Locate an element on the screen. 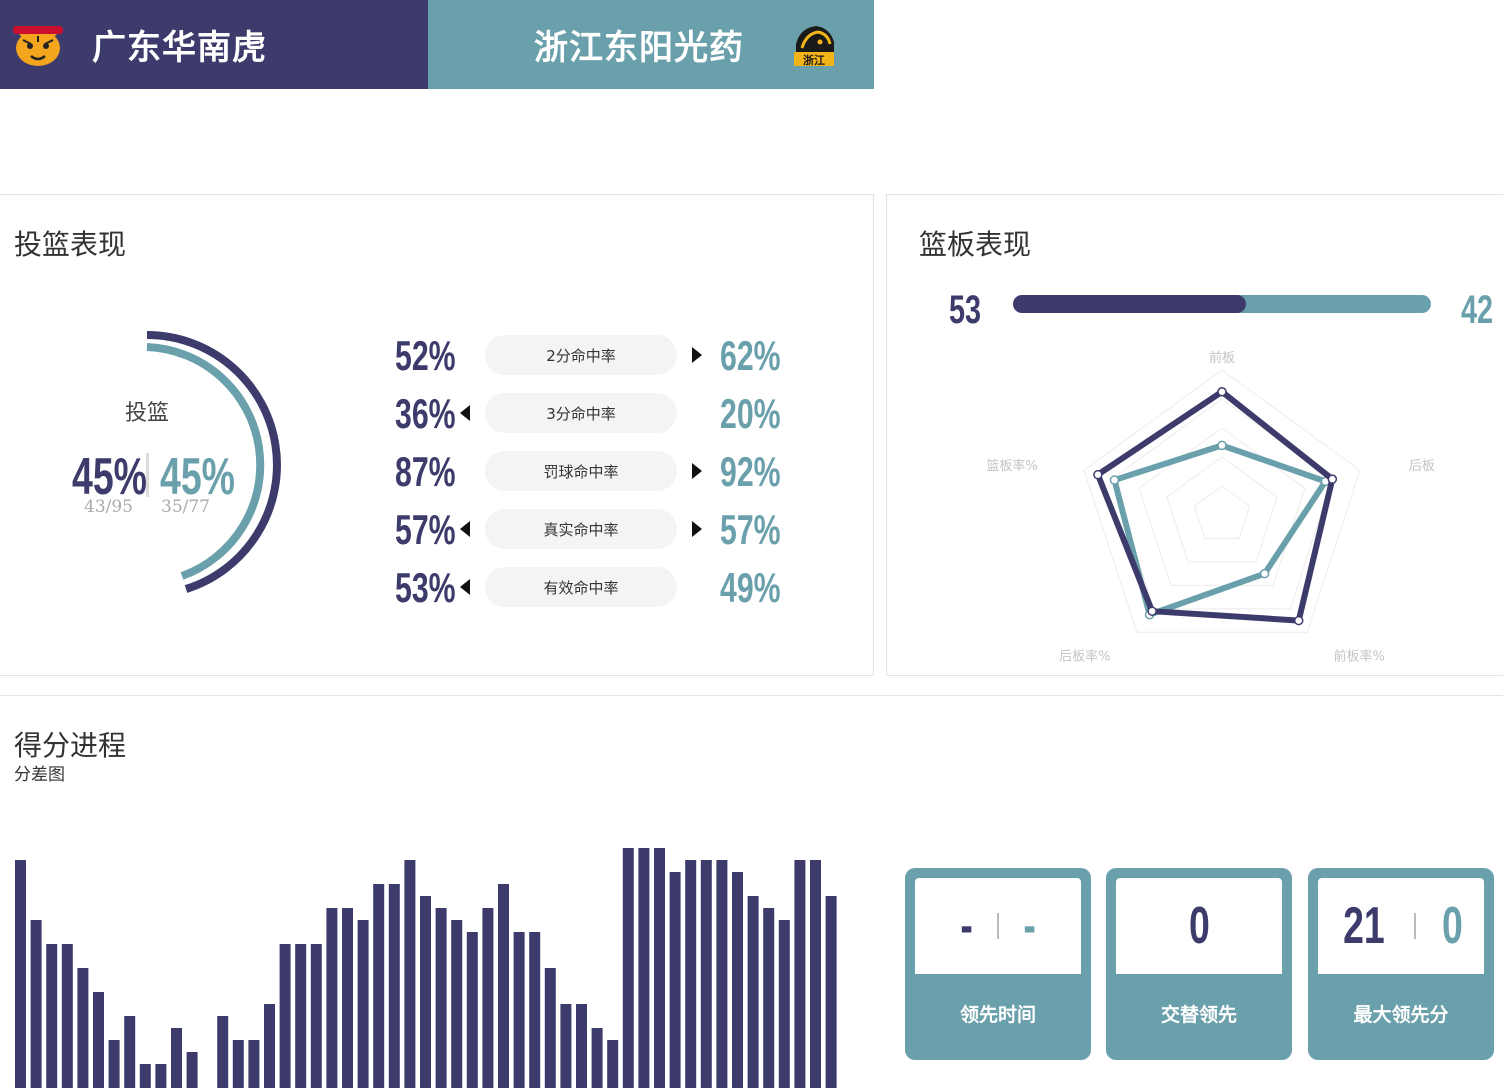  rebound-title: 篮板表现 is located at coordinates (975, 244).